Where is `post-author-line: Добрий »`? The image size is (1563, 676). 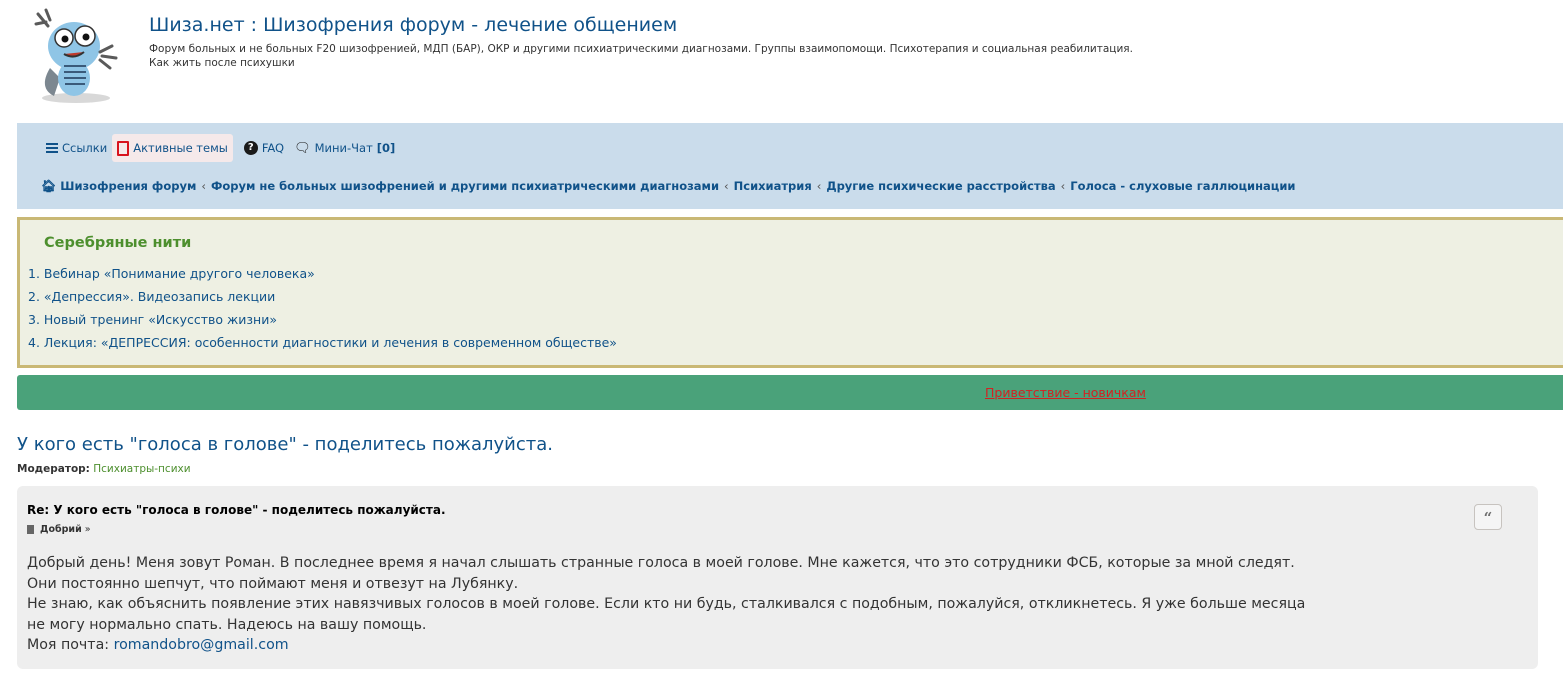
post-author-line: Добрий » is located at coordinates (59, 529).